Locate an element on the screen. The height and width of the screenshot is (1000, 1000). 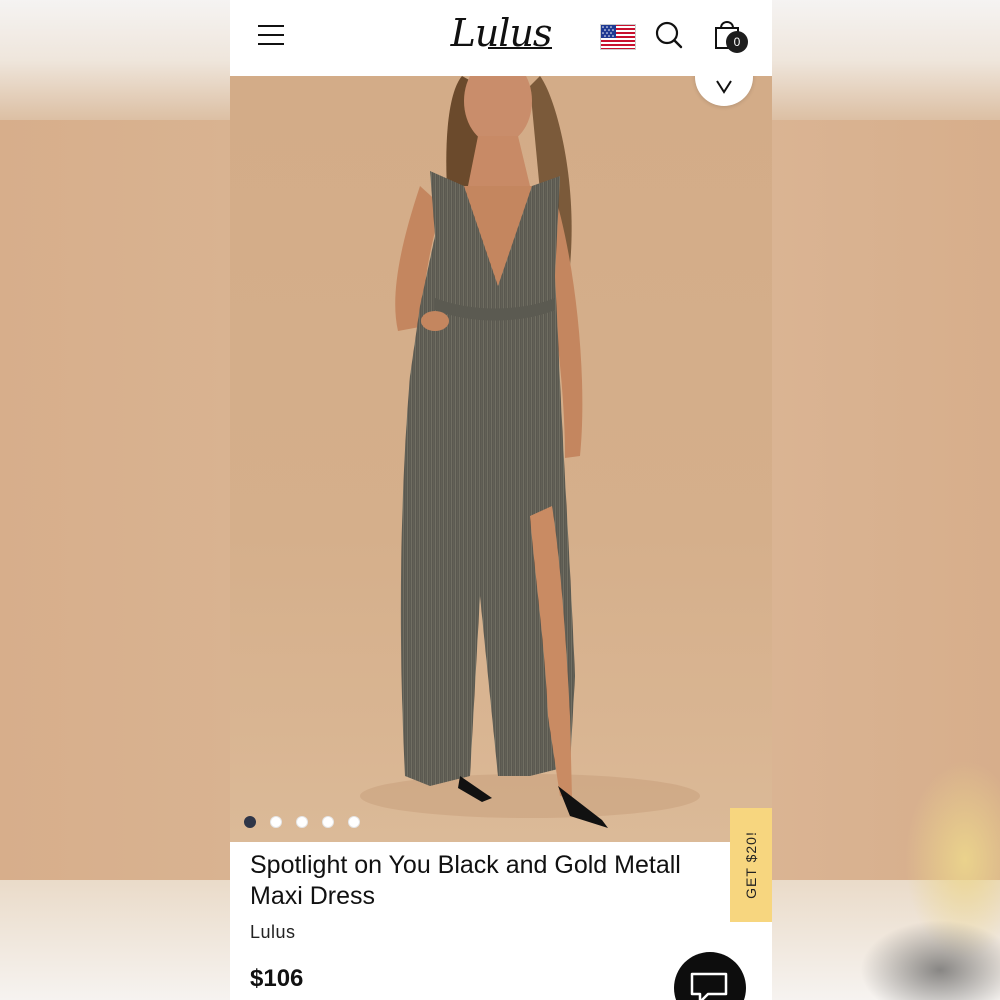
product-title-line1: Spotlight on You Black and Gold Metall is located at coordinates (465, 865).